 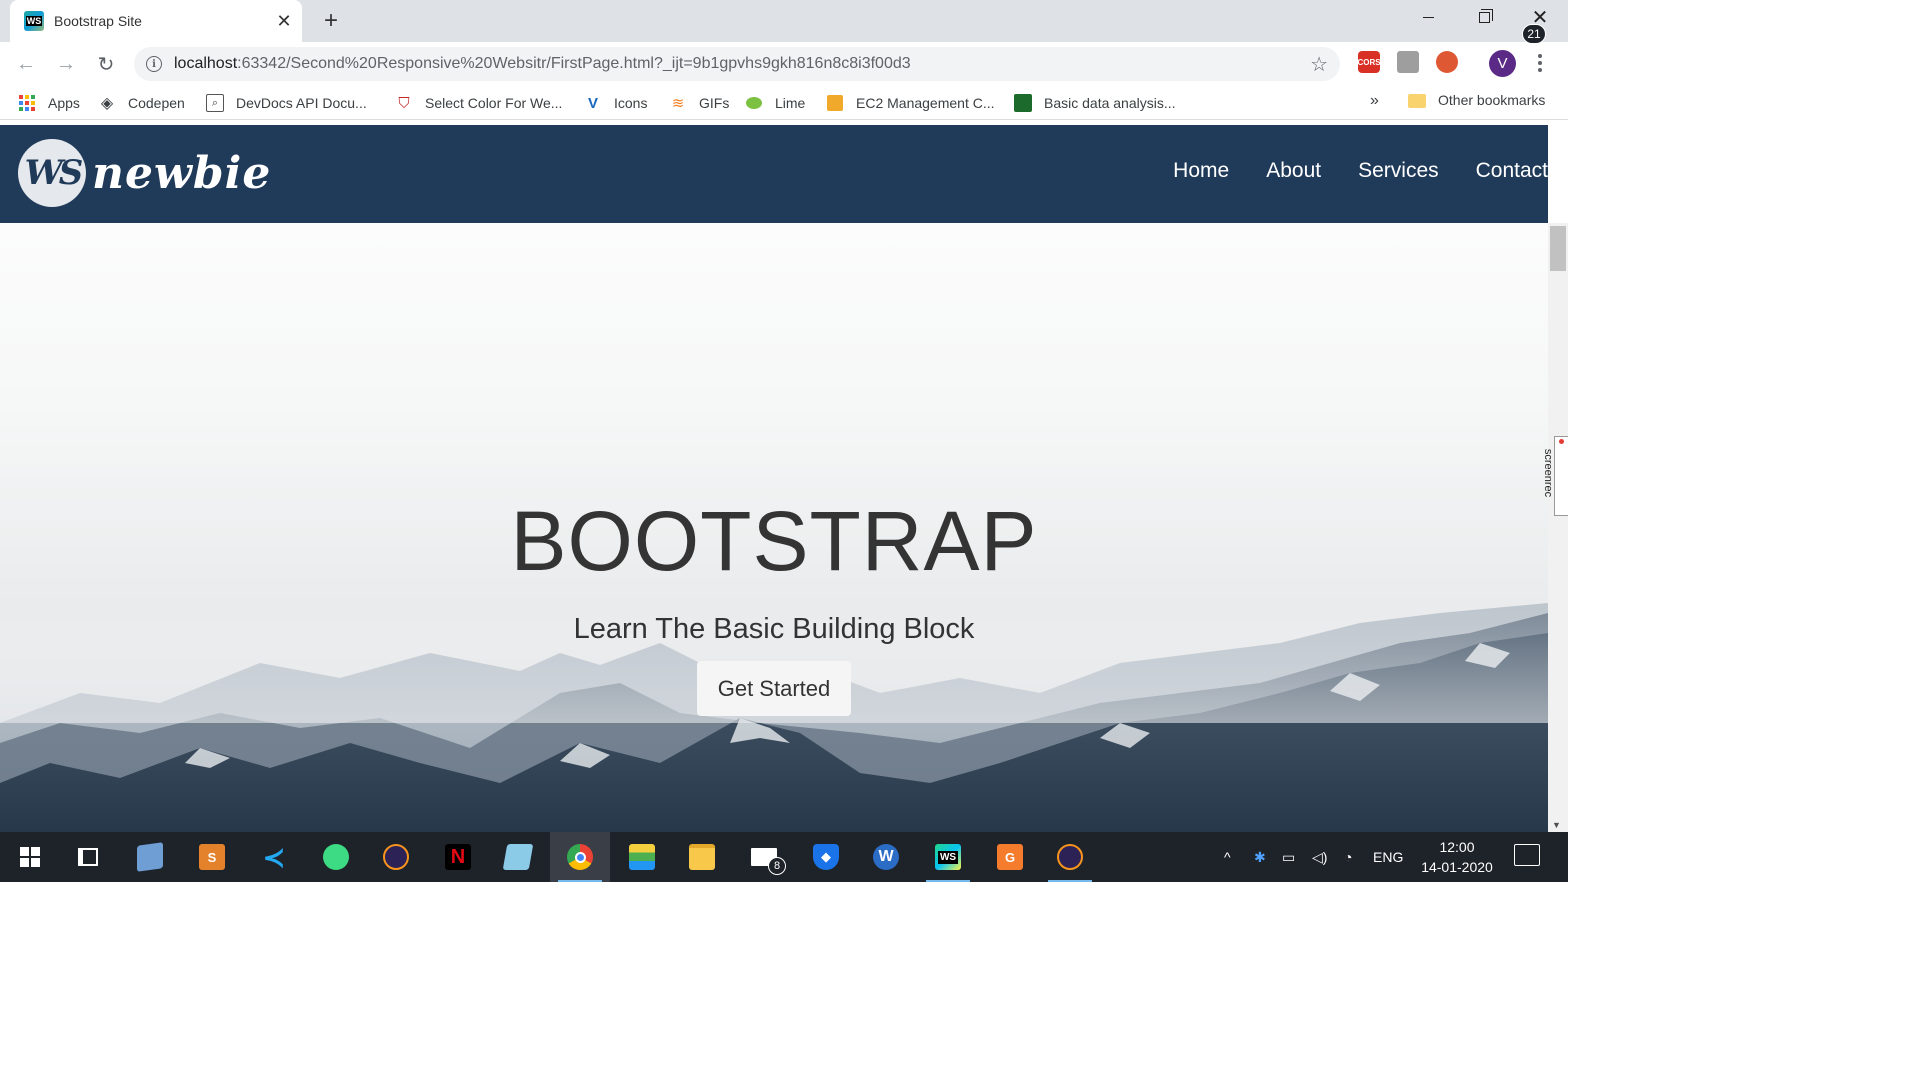 I want to click on new-tab-button: +, so click(x=331, y=20).